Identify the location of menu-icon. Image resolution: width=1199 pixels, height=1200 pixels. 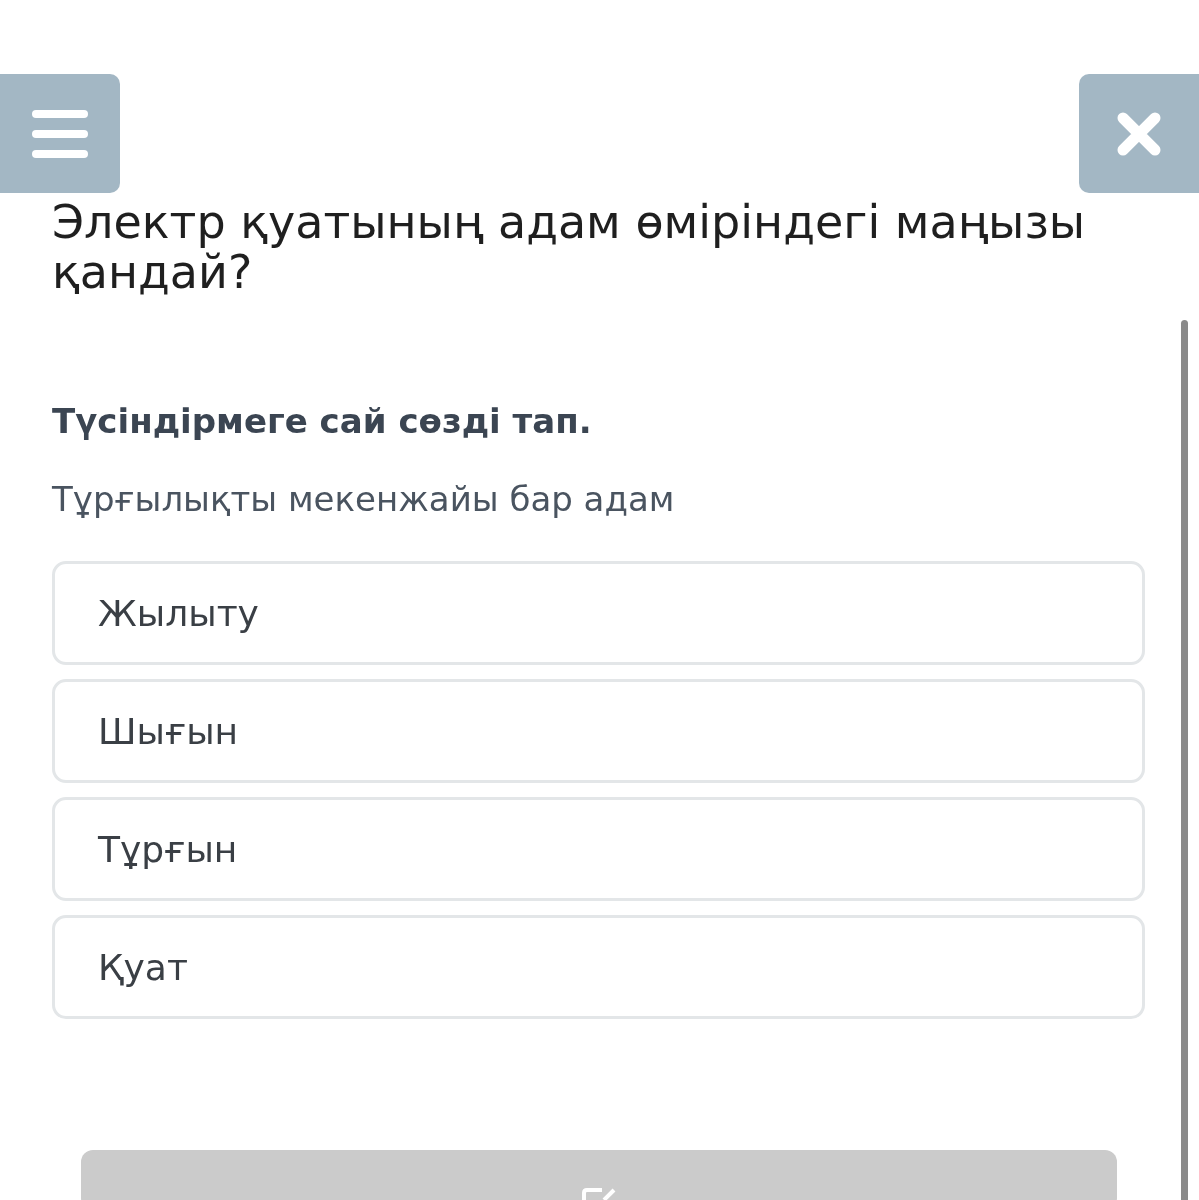
(60, 133).